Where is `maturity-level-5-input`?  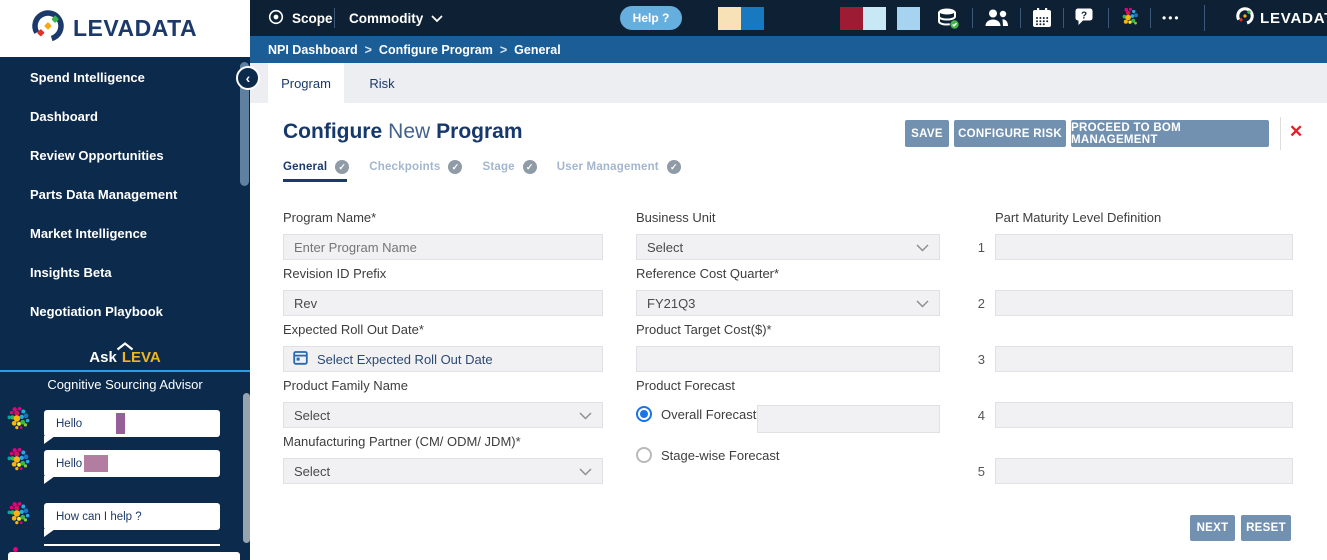
maturity-level-5-input is located at coordinates (1144, 471).